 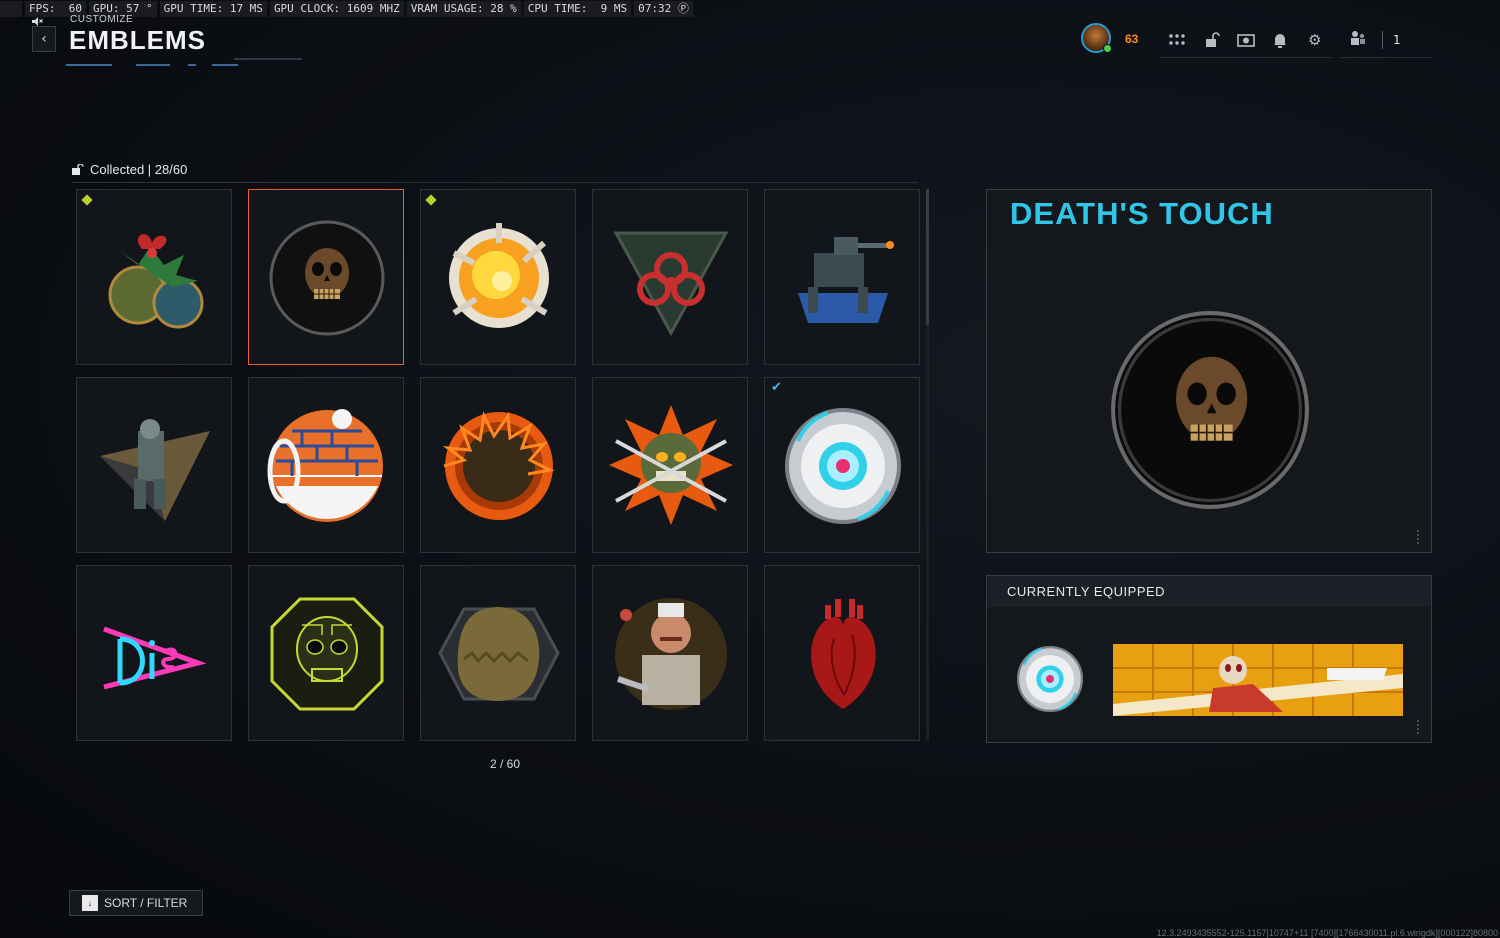 I want to click on sort-filter-button: ↓ SORT / FILTER, so click(x=136, y=903).